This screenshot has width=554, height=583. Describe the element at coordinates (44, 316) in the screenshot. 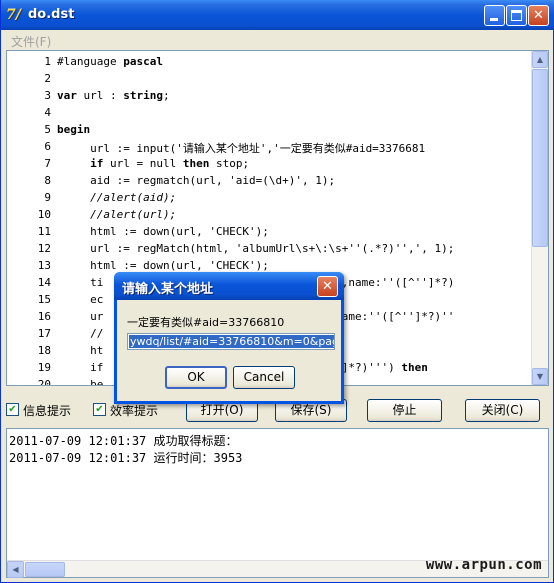

I see `line-number: 16` at that location.